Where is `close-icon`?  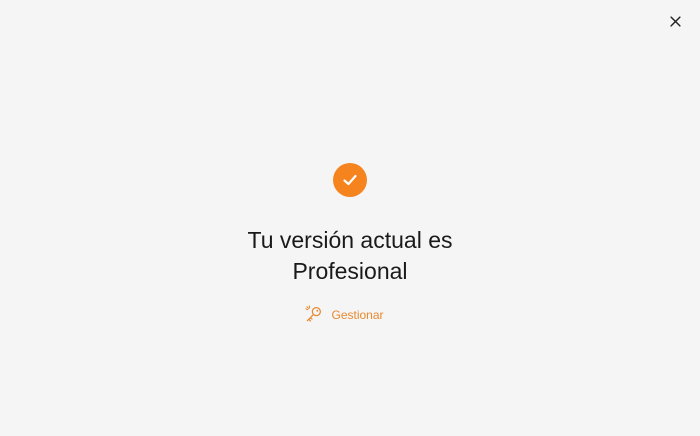
close-icon is located at coordinates (675, 23).